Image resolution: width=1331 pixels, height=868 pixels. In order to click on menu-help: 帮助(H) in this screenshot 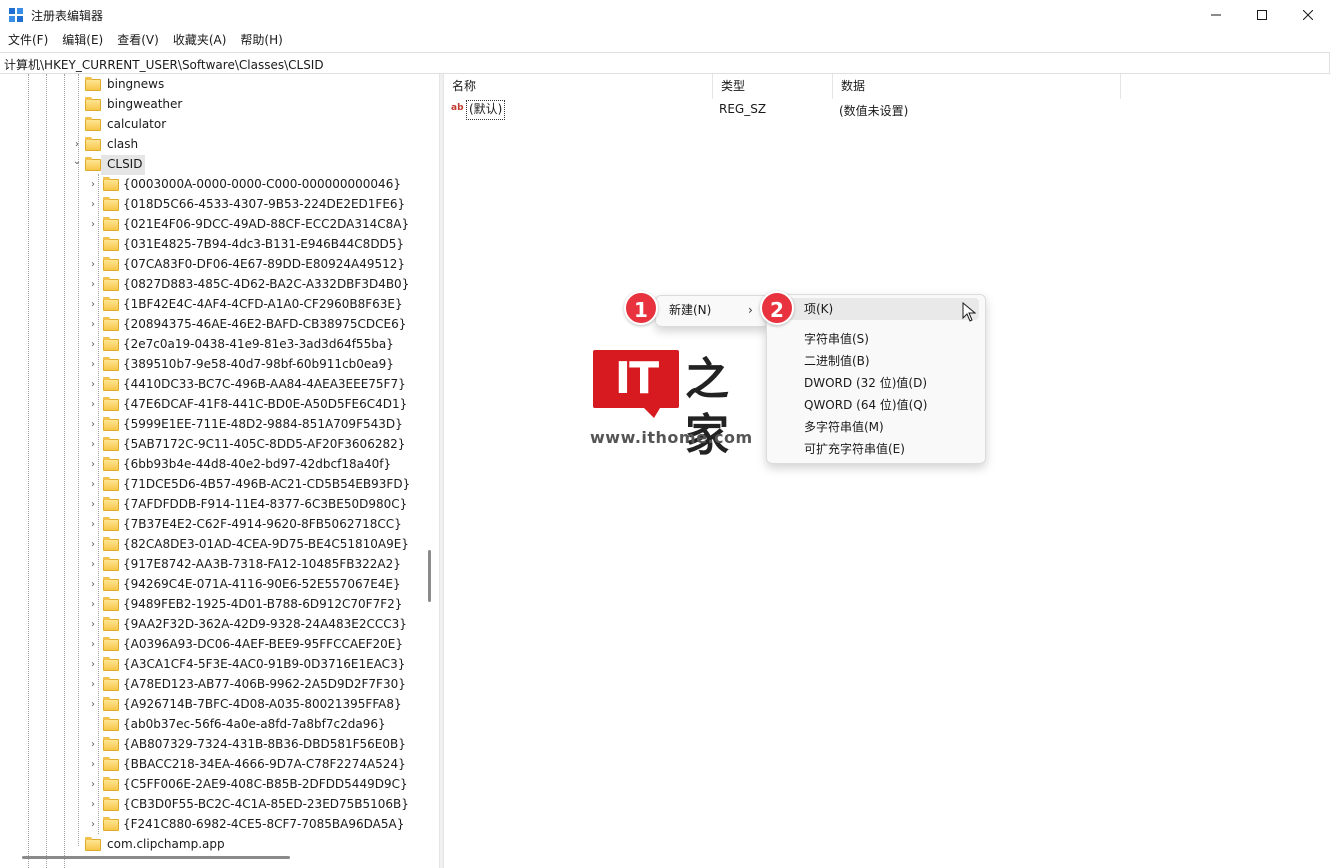, I will do `click(261, 40)`.